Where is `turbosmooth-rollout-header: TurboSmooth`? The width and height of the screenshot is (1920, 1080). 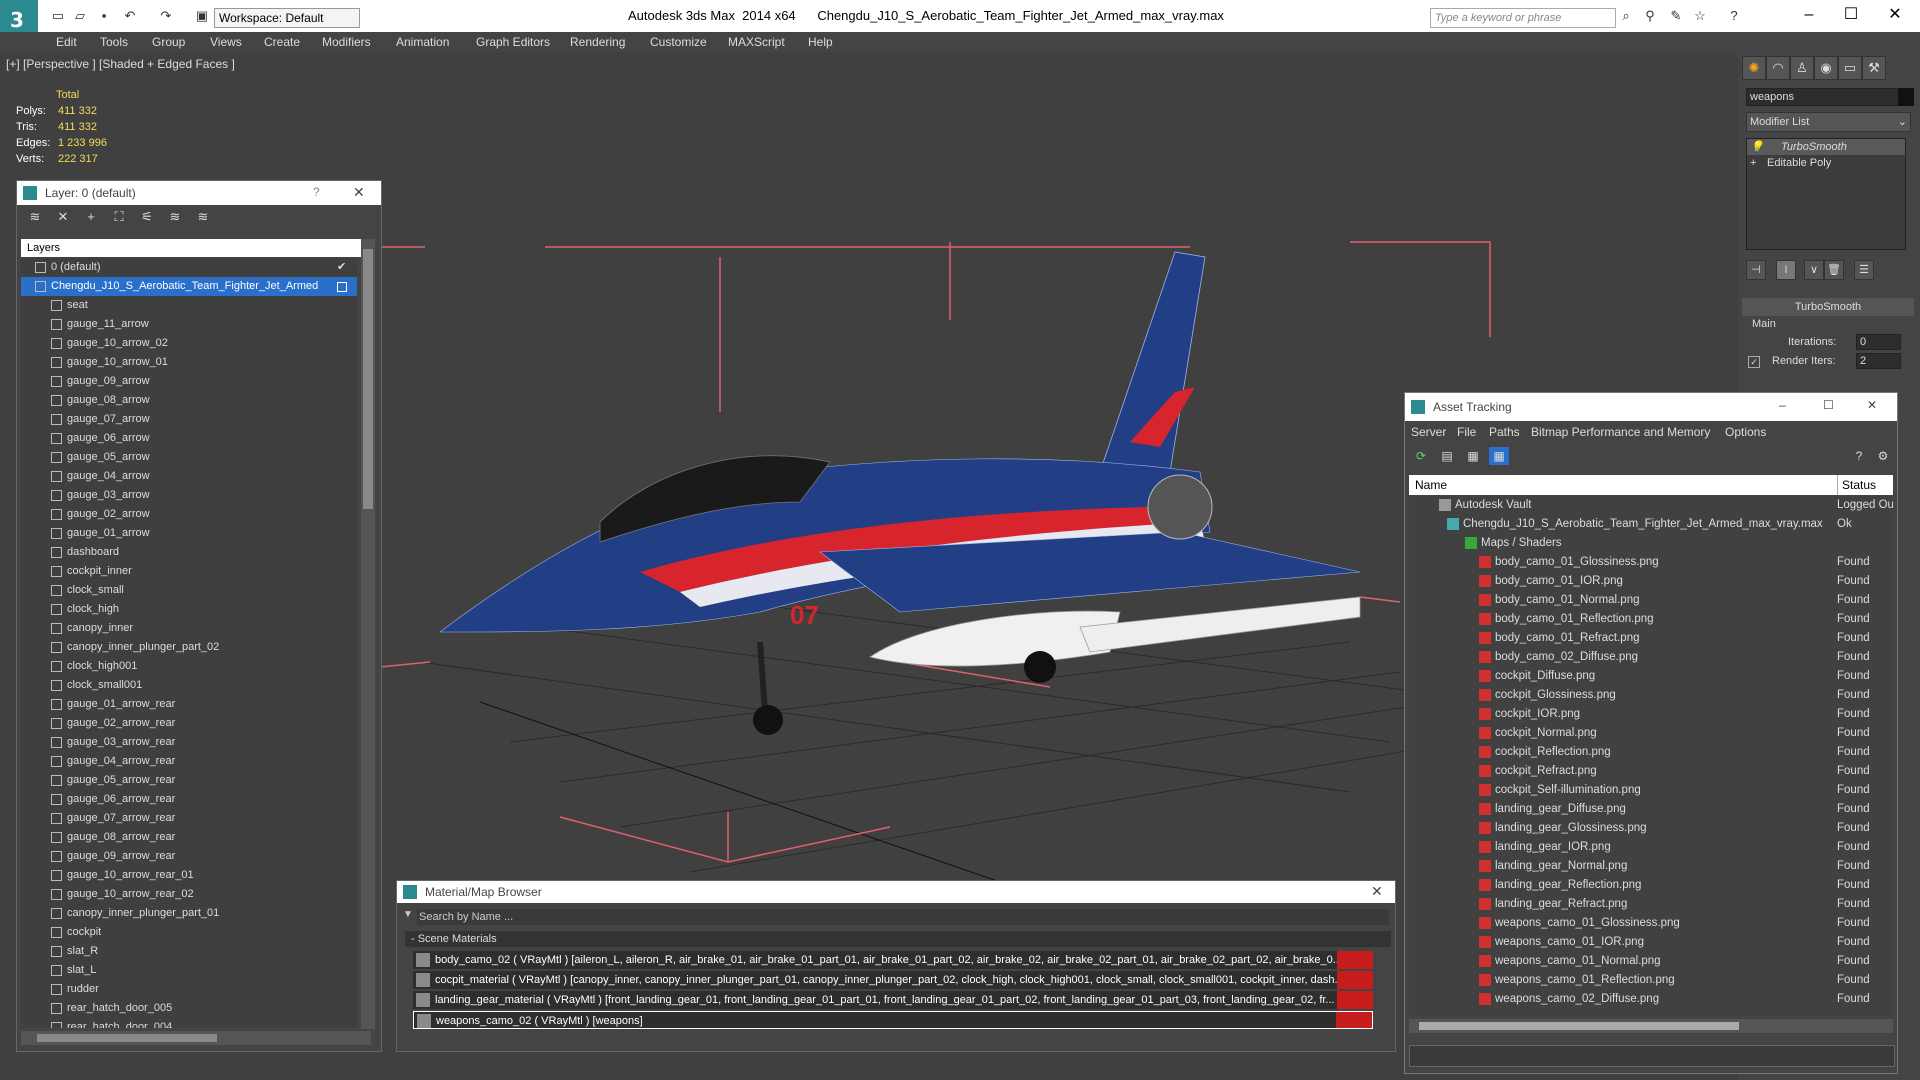
turbosmooth-rollout-header: TurboSmooth is located at coordinates (1828, 307).